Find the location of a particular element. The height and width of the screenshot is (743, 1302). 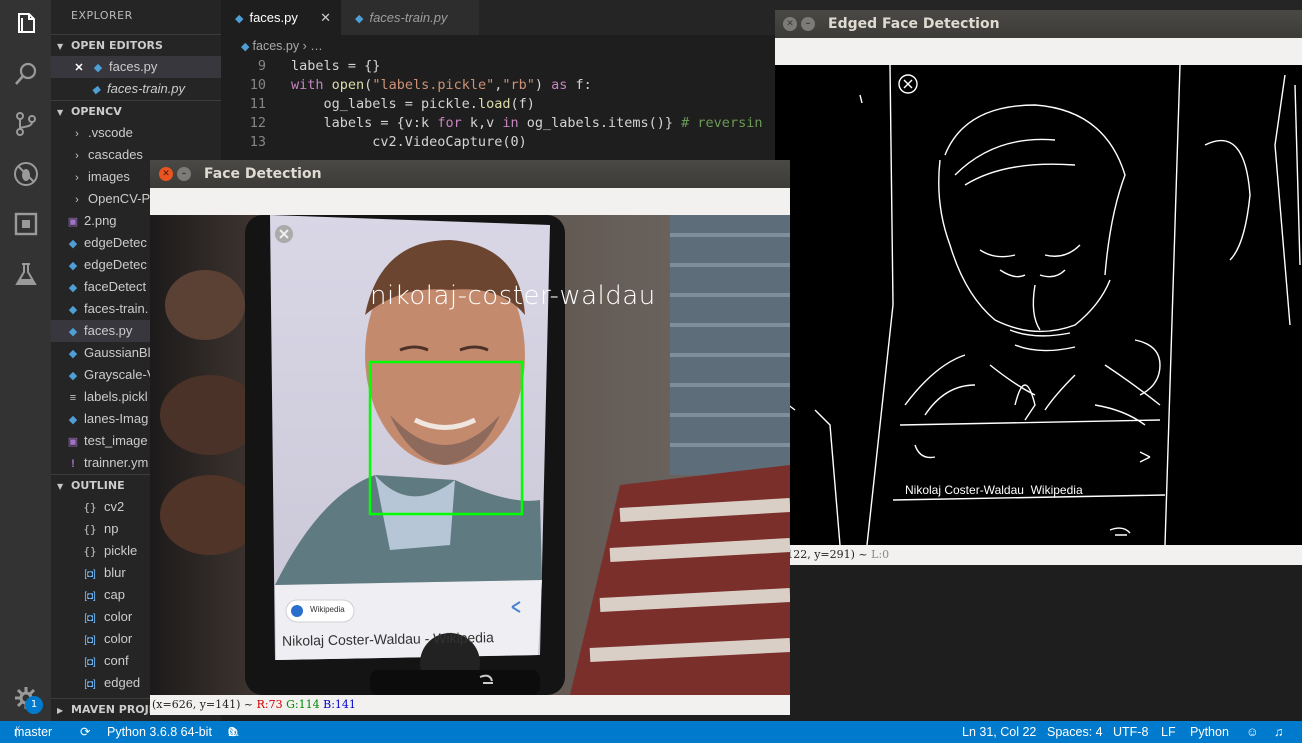

feedback-smiley-icon: ☺ is located at coordinates (1252, 732).